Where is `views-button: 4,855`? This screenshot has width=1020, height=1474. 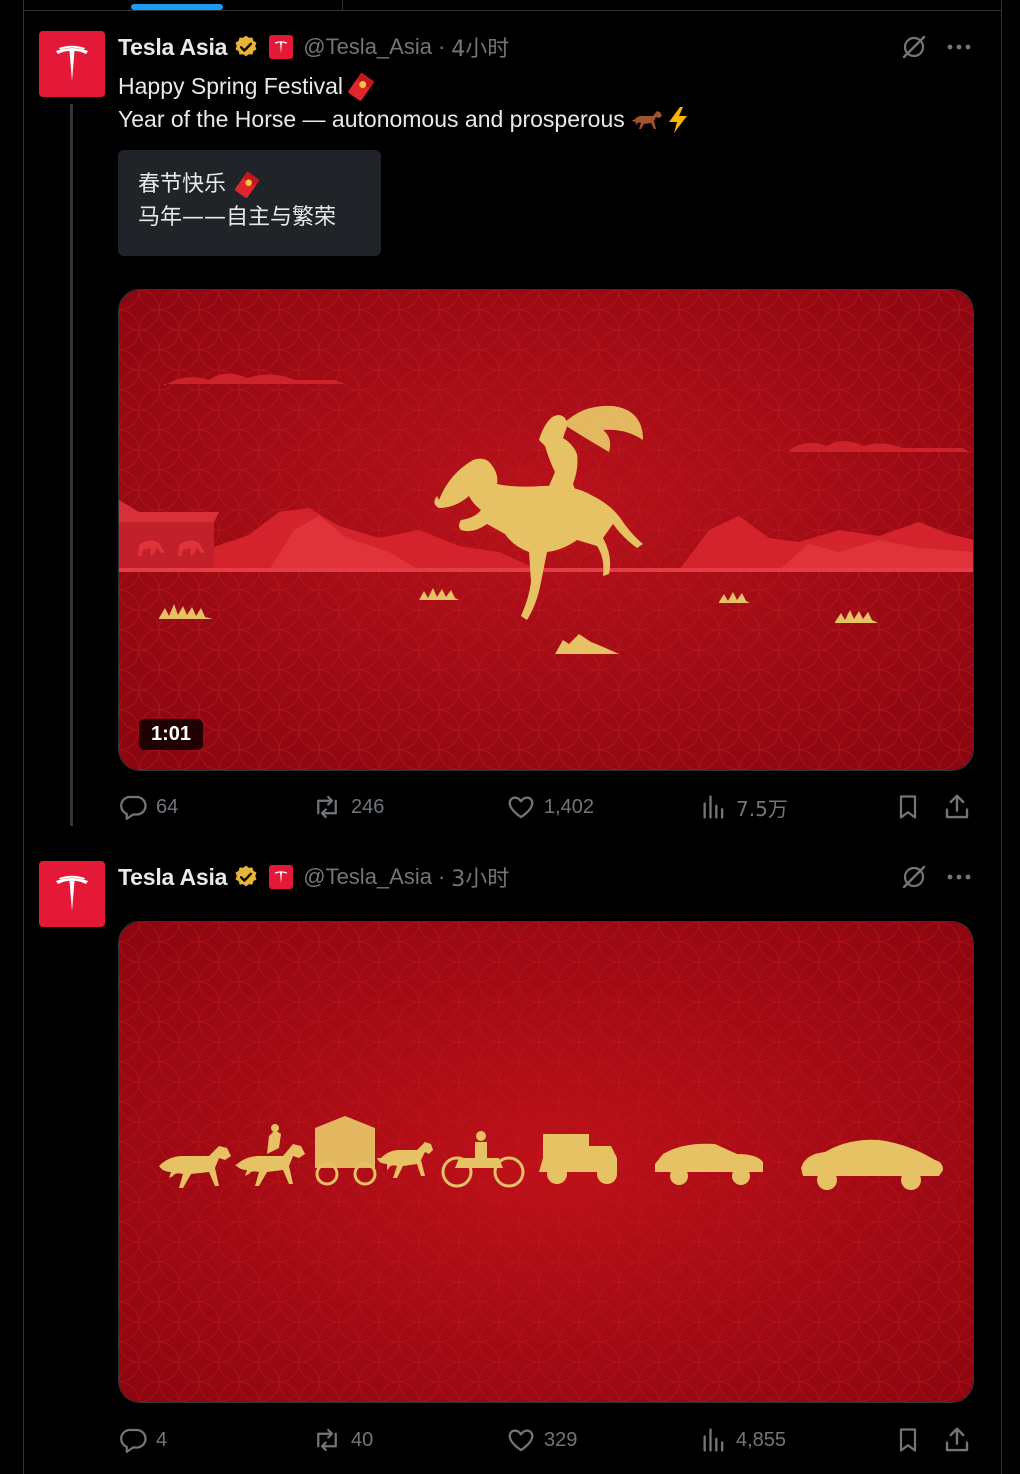 views-button: 4,855 is located at coordinates (743, 1440).